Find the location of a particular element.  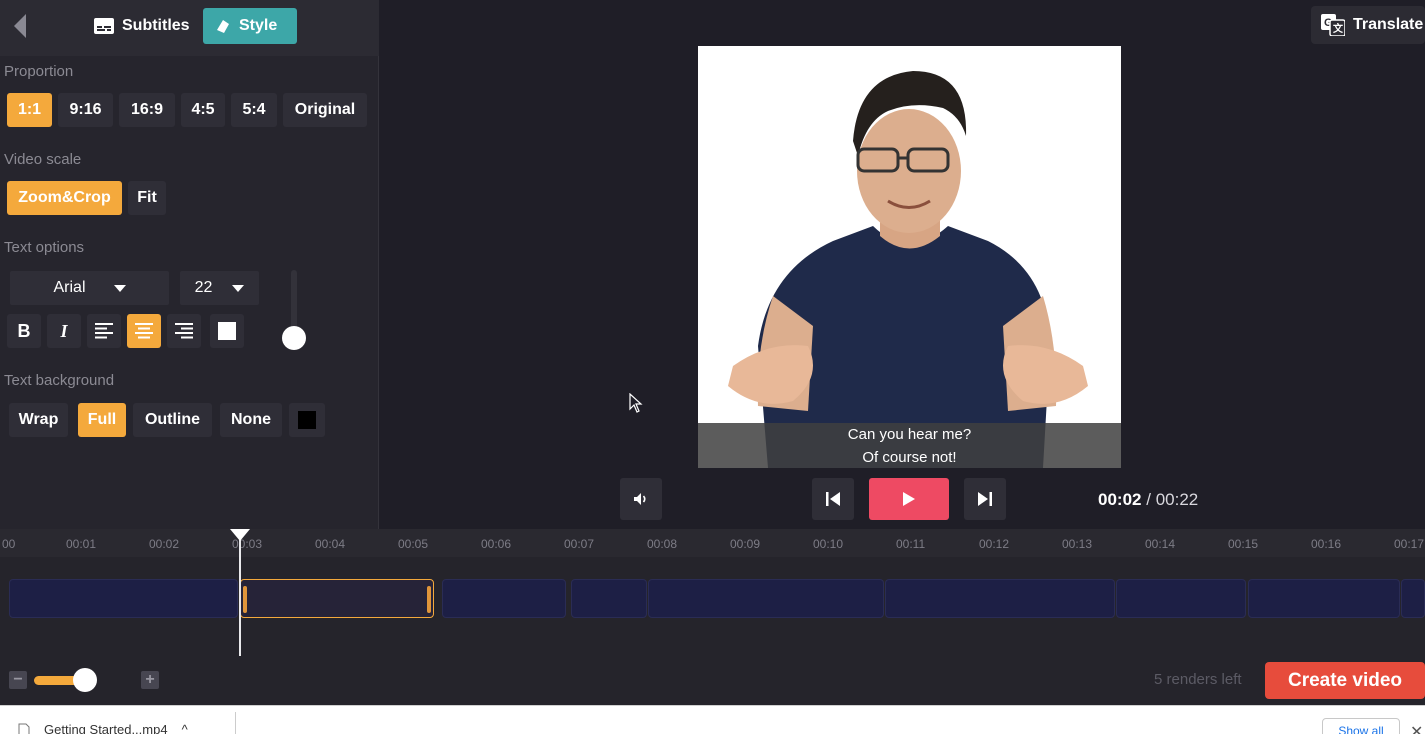

full-button: Full is located at coordinates (102, 420).